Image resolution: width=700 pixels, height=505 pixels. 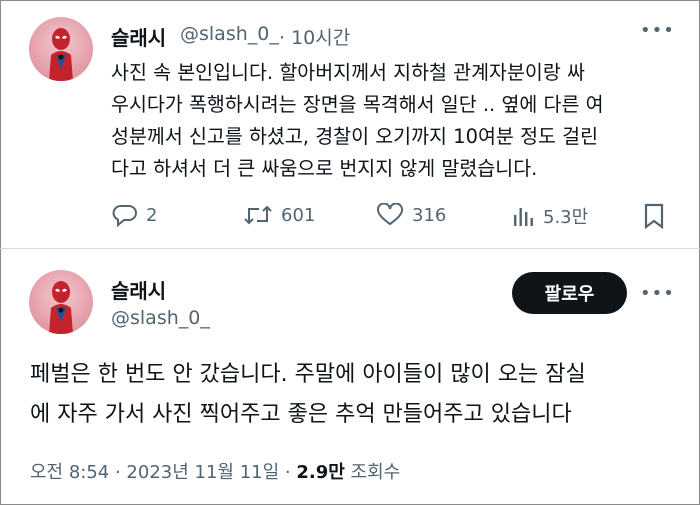 What do you see at coordinates (355, 136) in the screenshot?
I see `tweet-line: 성분께서 신고를 하셨고, 경찰이 오기까지 10여분 정도 걸린` at bounding box center [355, 136].